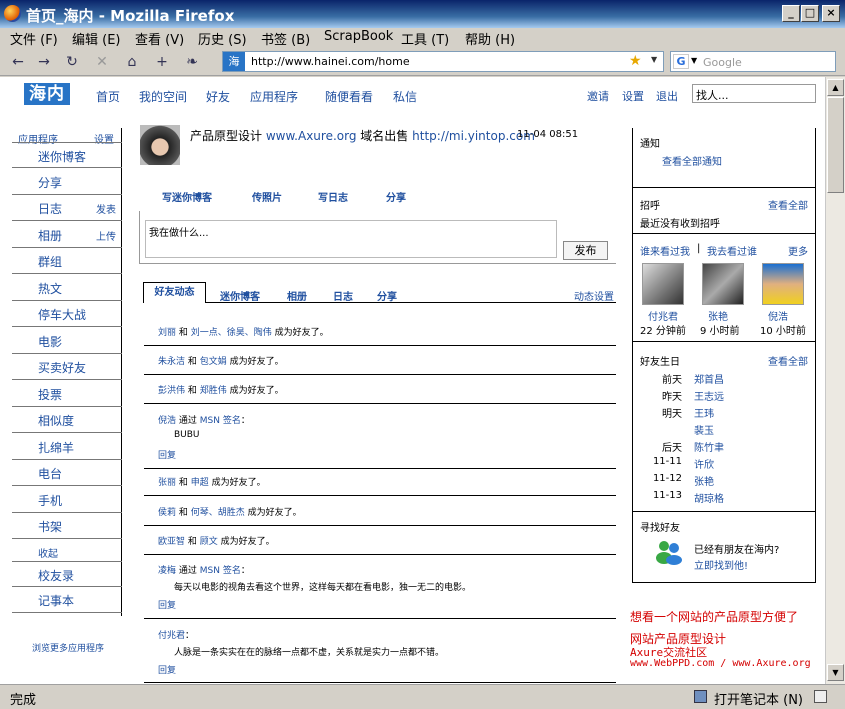 The image size is (845, 709). I want to click on menu-edit: 编辑 (E), so click(96, 38).